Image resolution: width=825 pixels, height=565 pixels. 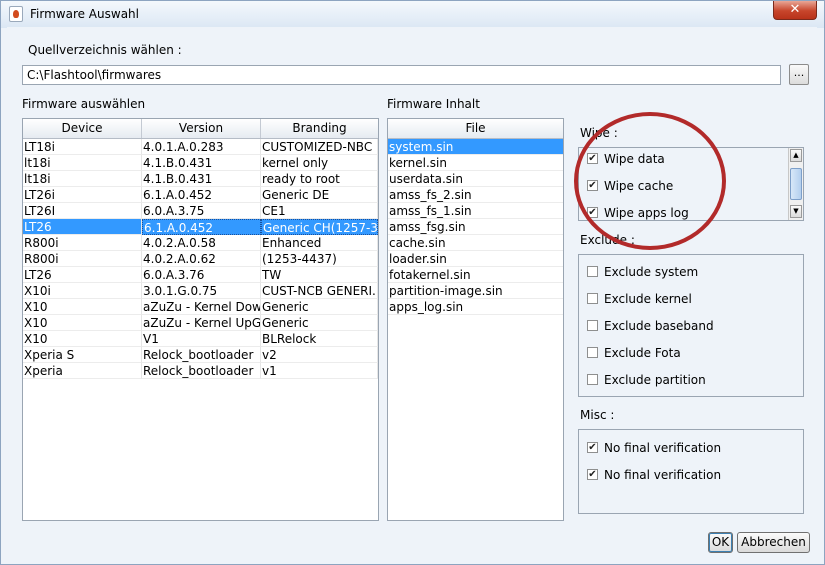 What do you see at coordinates (433, 104) in the screenshot?
I see `firmware-contents-label: Firmware Inhalt` at bounding box center [433, 104].